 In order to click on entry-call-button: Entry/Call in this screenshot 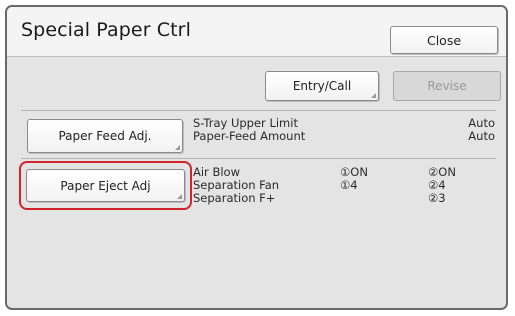, I will do `click(322, 86)`.